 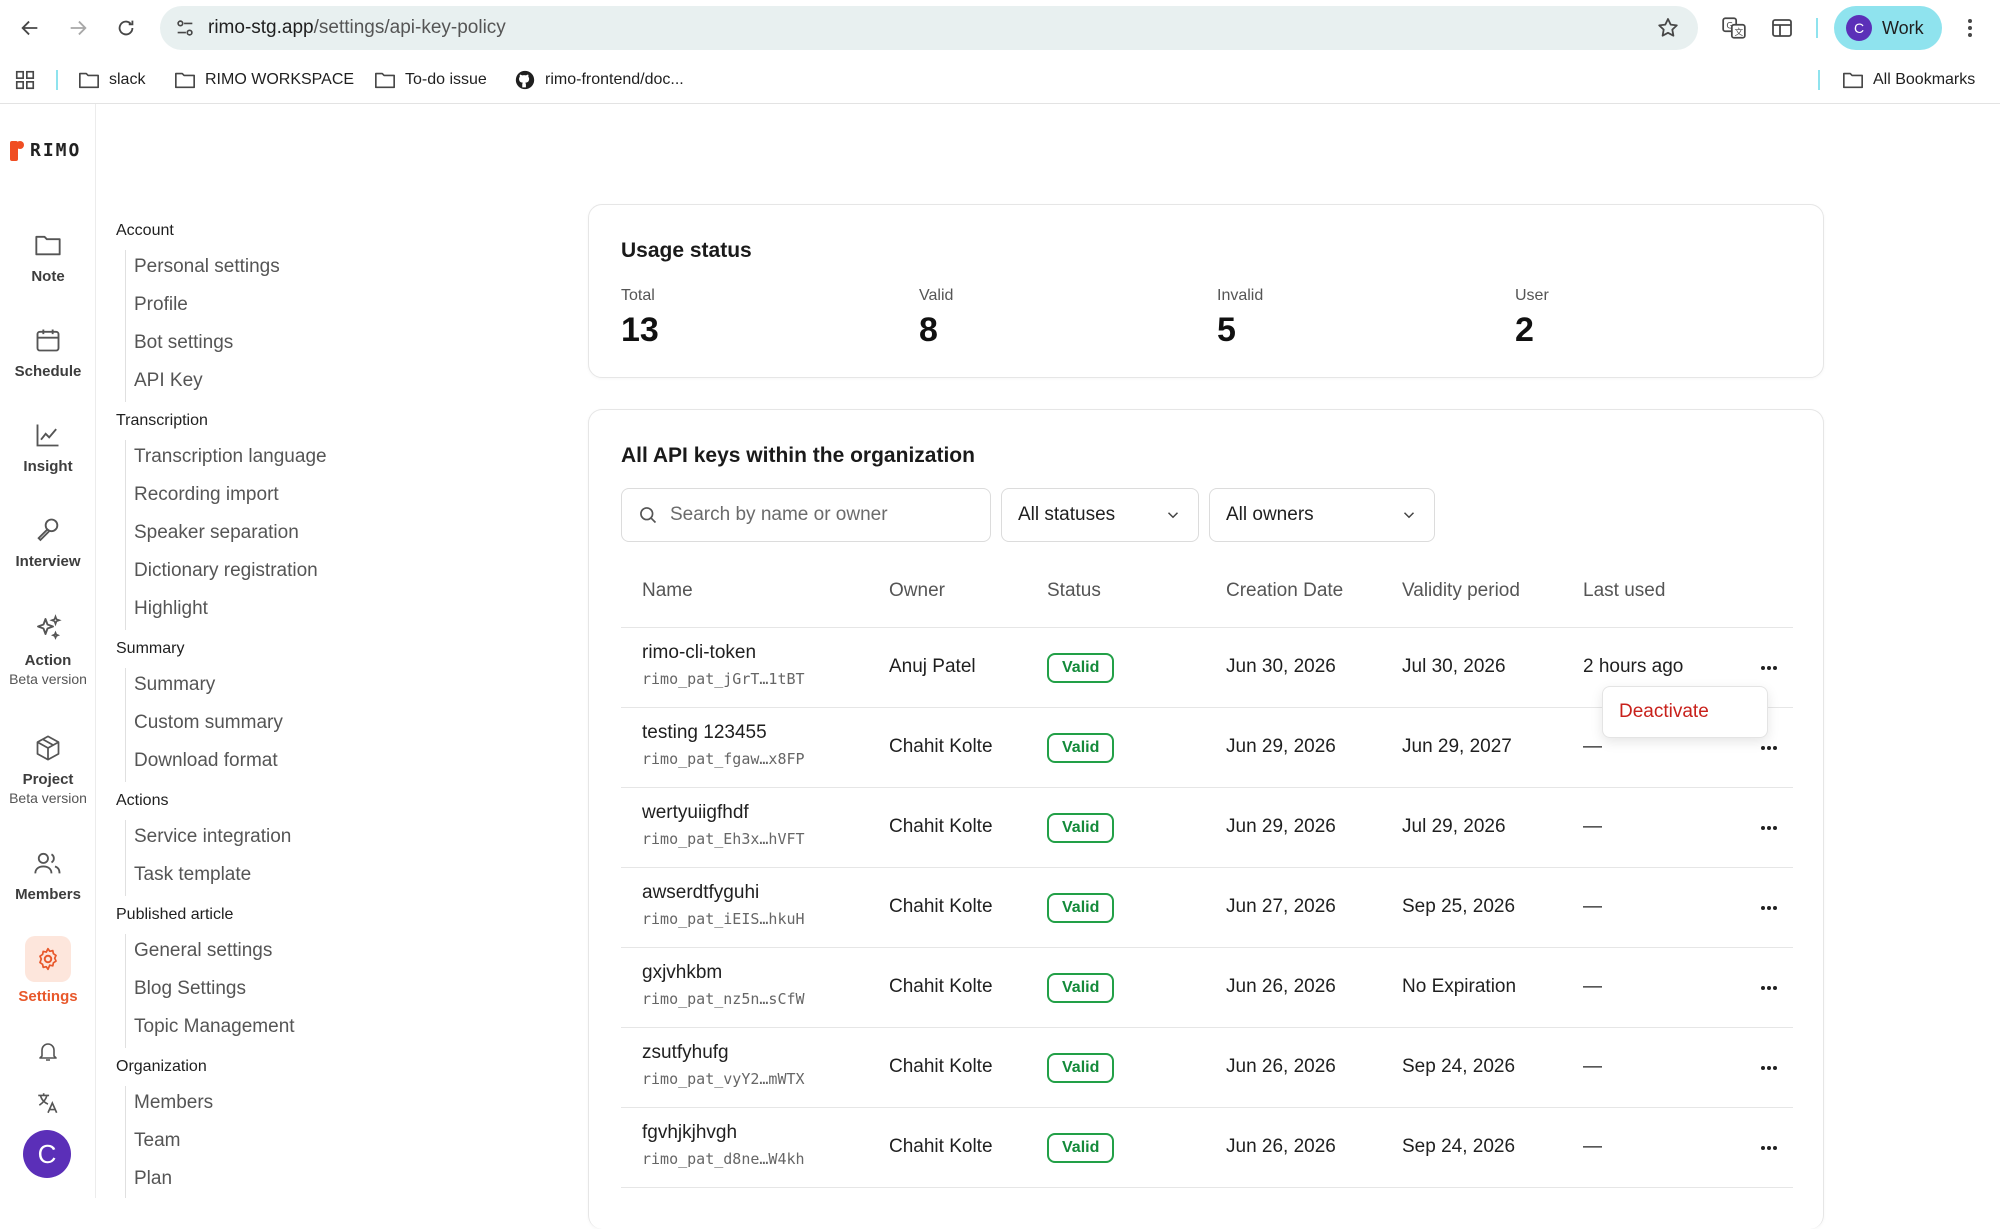 What do you see at coordinates (230, 457) in the screenshot?
I see `nav-item-transcription-language: Transcription language` at bounding box center [230, 457].